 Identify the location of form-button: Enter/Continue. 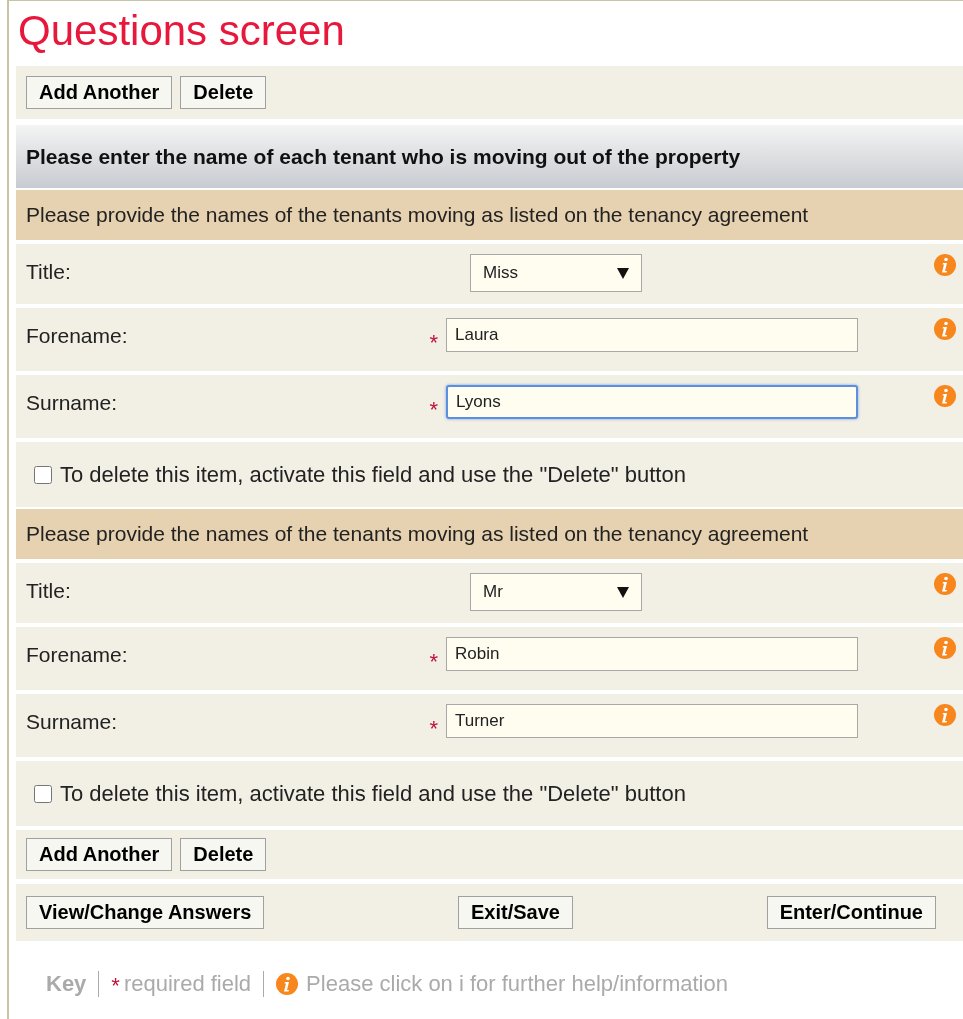
(851, 912).